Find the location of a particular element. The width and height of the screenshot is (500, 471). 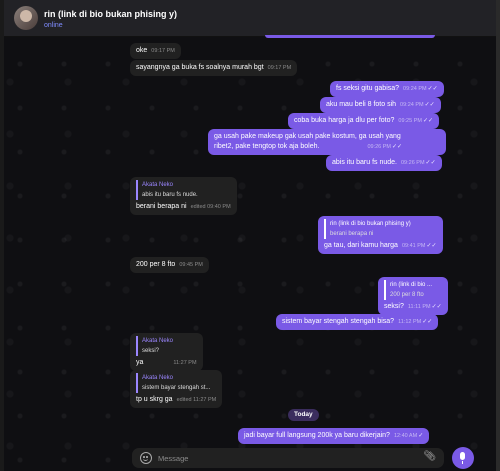

message-time: 12:40 AM is located at coordinates (405, 436).